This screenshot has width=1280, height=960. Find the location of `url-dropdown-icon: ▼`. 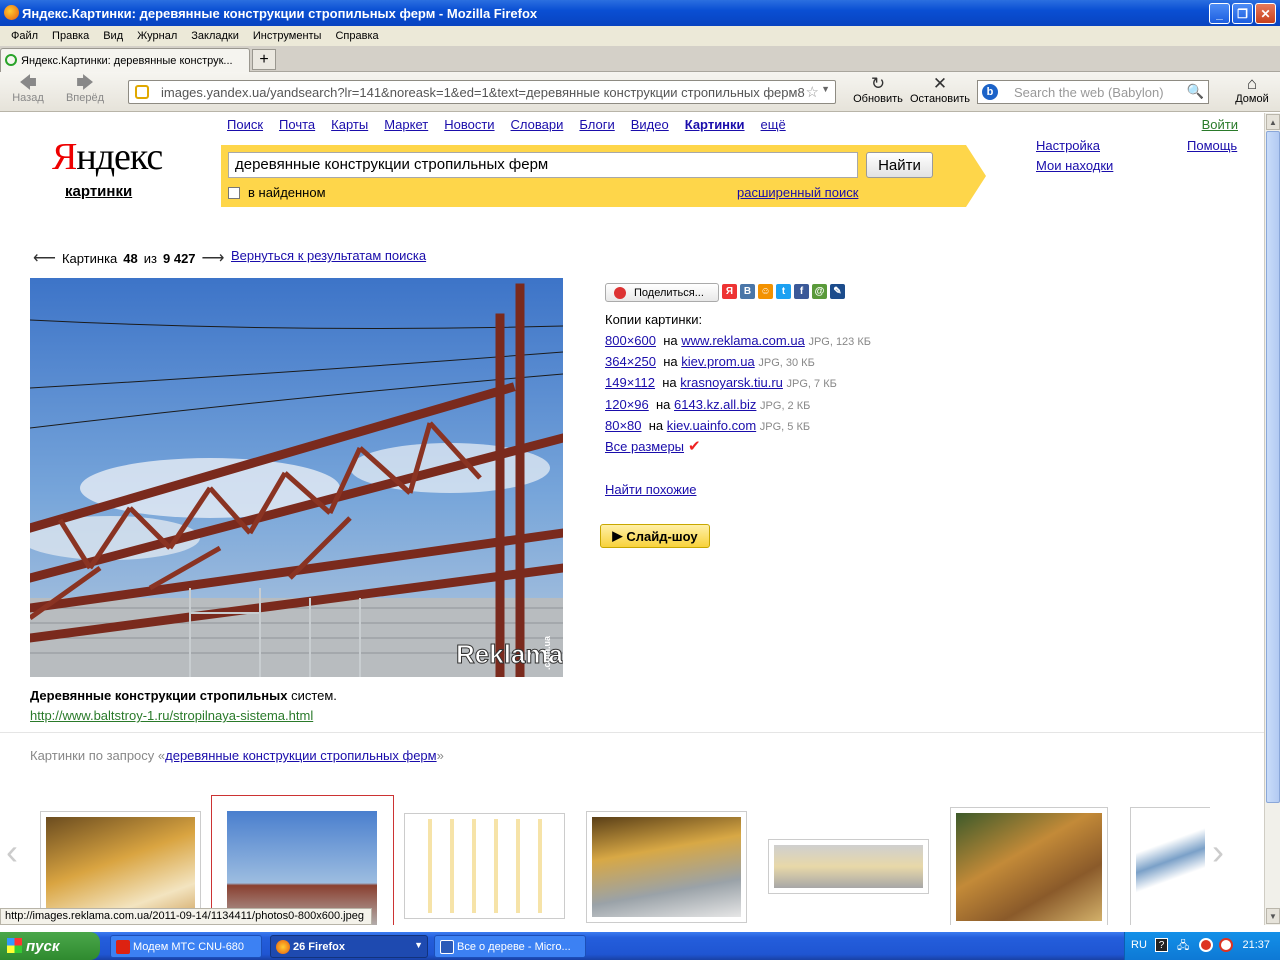

url-dropdown-icon: ▼ is located at coordinates (825, 89).